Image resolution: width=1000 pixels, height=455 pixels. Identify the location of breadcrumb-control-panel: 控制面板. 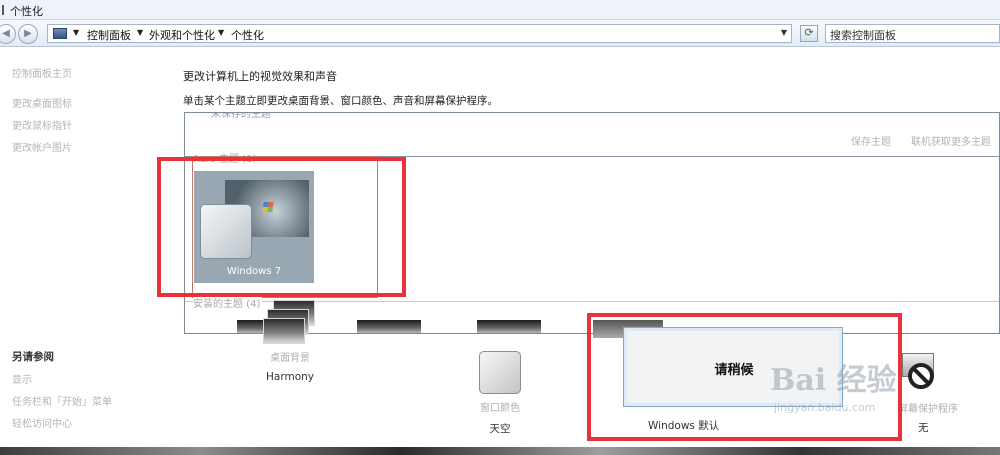
(109, 35).